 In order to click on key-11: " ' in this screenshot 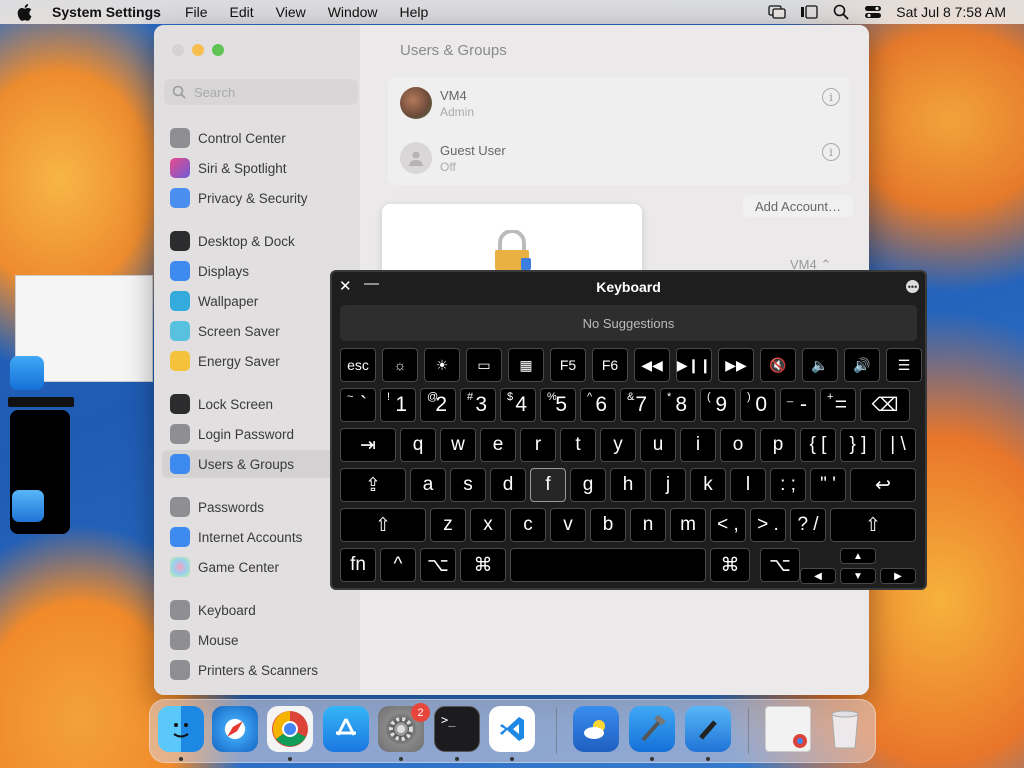, I will do `click(828, 485)`.